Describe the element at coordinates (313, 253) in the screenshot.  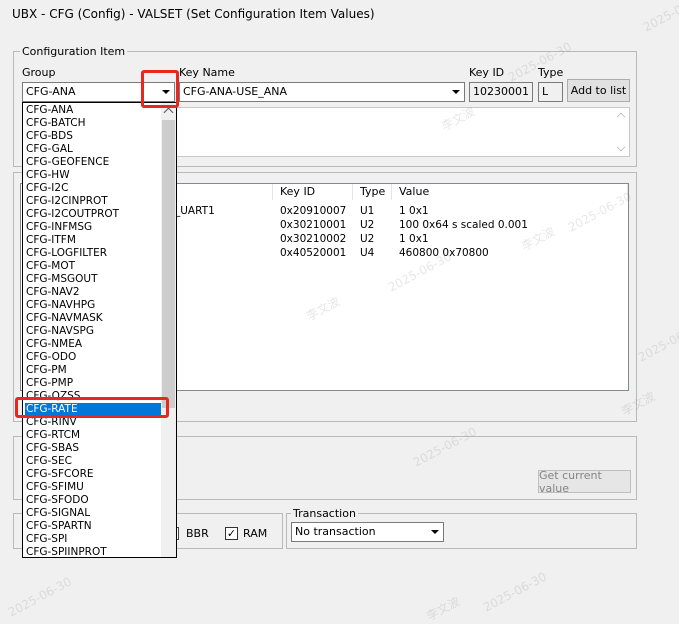
I see `row-key-id: 0x40520001` at that location.